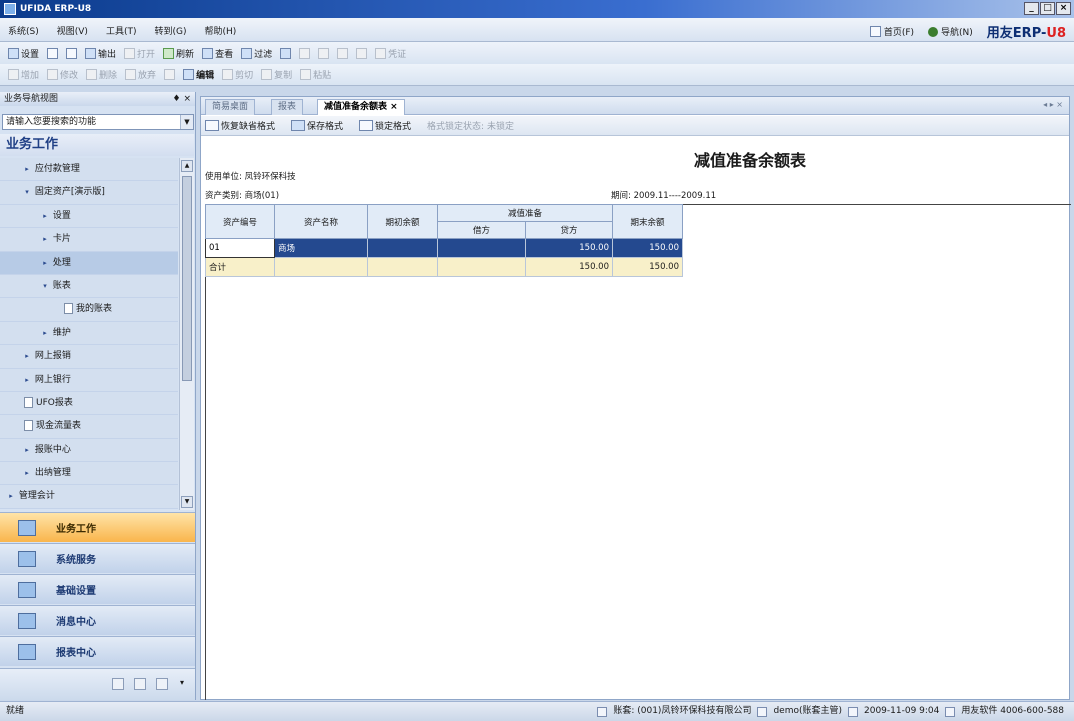  What do you see at coordinates (362, 53) in the screenshot?
I see `last-icon` at bounding box center [362, 53].